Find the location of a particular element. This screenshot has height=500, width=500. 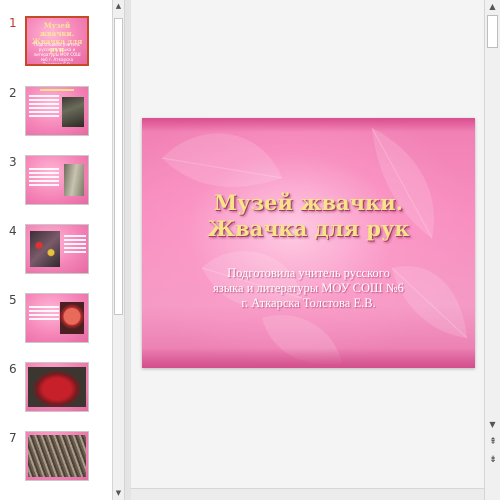

slide-title: Музей жвачки. Жвачка для рук is located at coordinates (308, 216).